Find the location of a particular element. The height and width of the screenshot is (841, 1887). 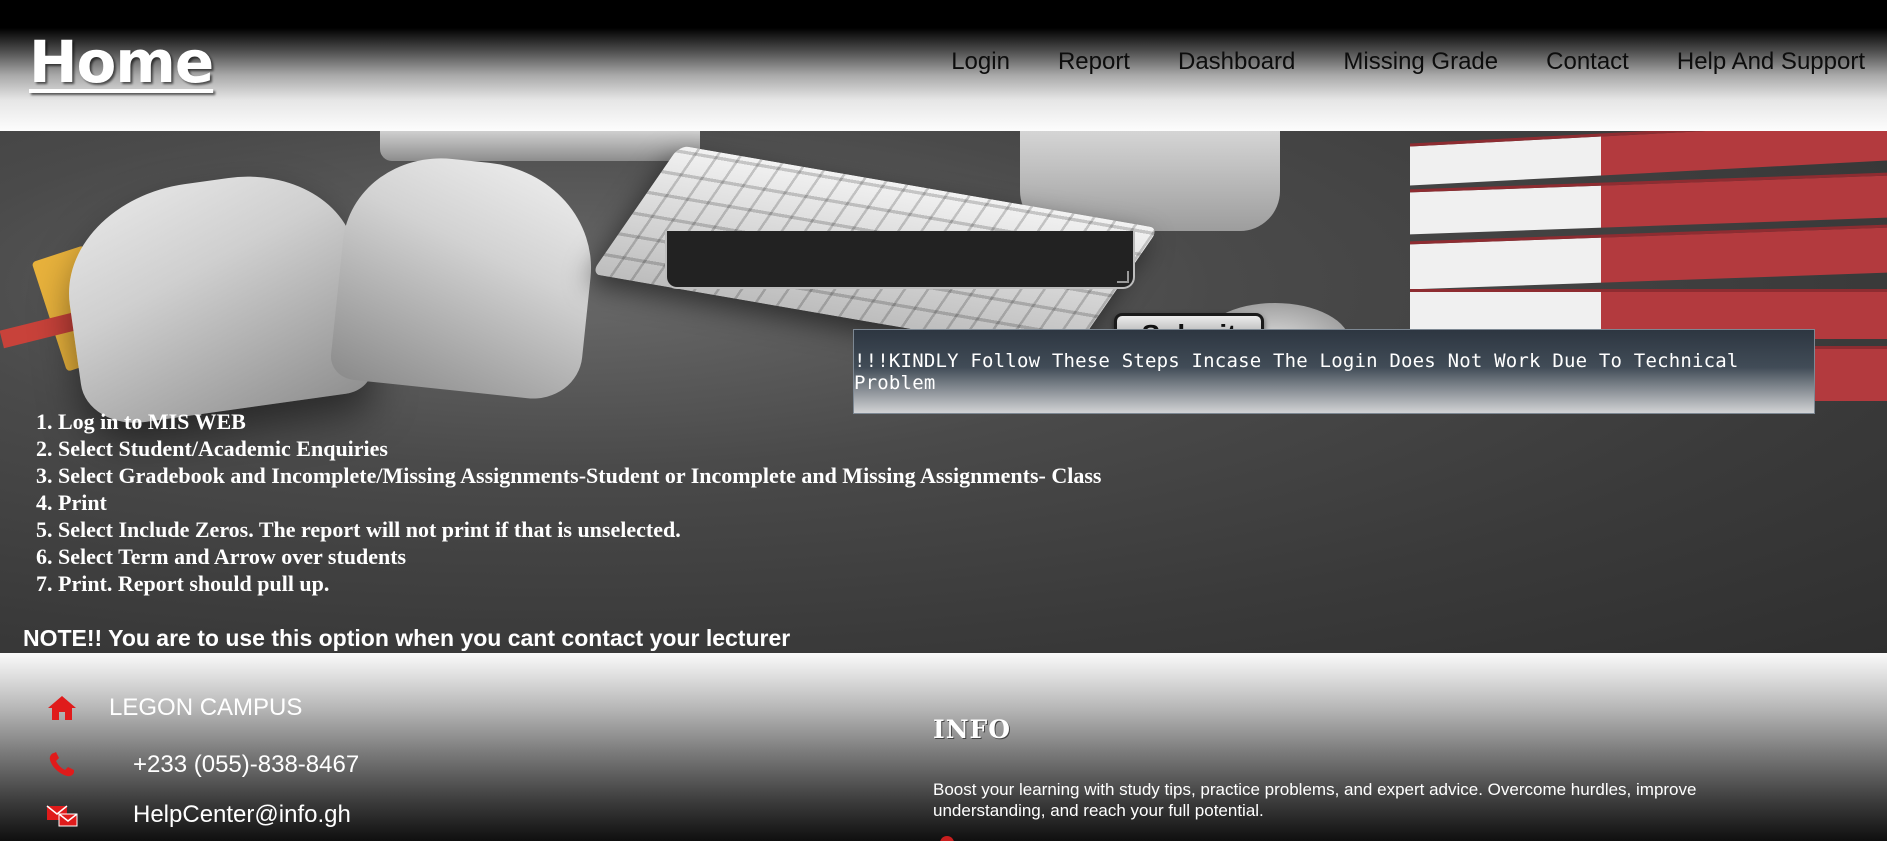

campus-label: LEGON CAMPUS is located at coordinates (206, 707).